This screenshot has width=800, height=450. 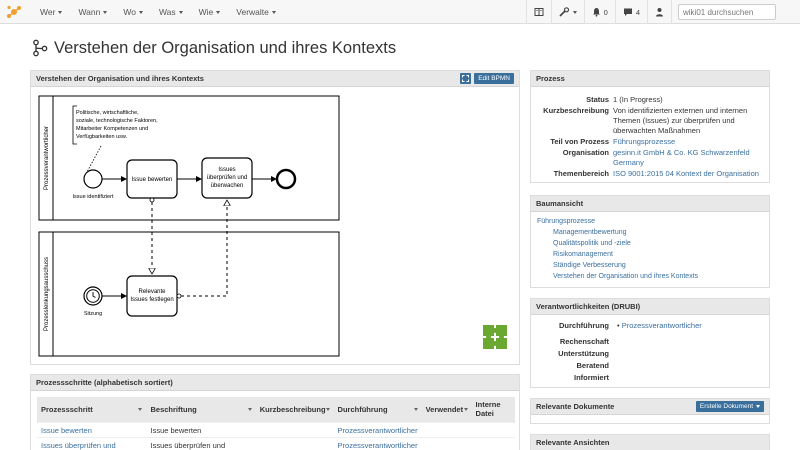 What do you see at coordinates (488, 409) in the screenshot?
I see `col-label: Interne Datei` at bounding box center [488, 409].